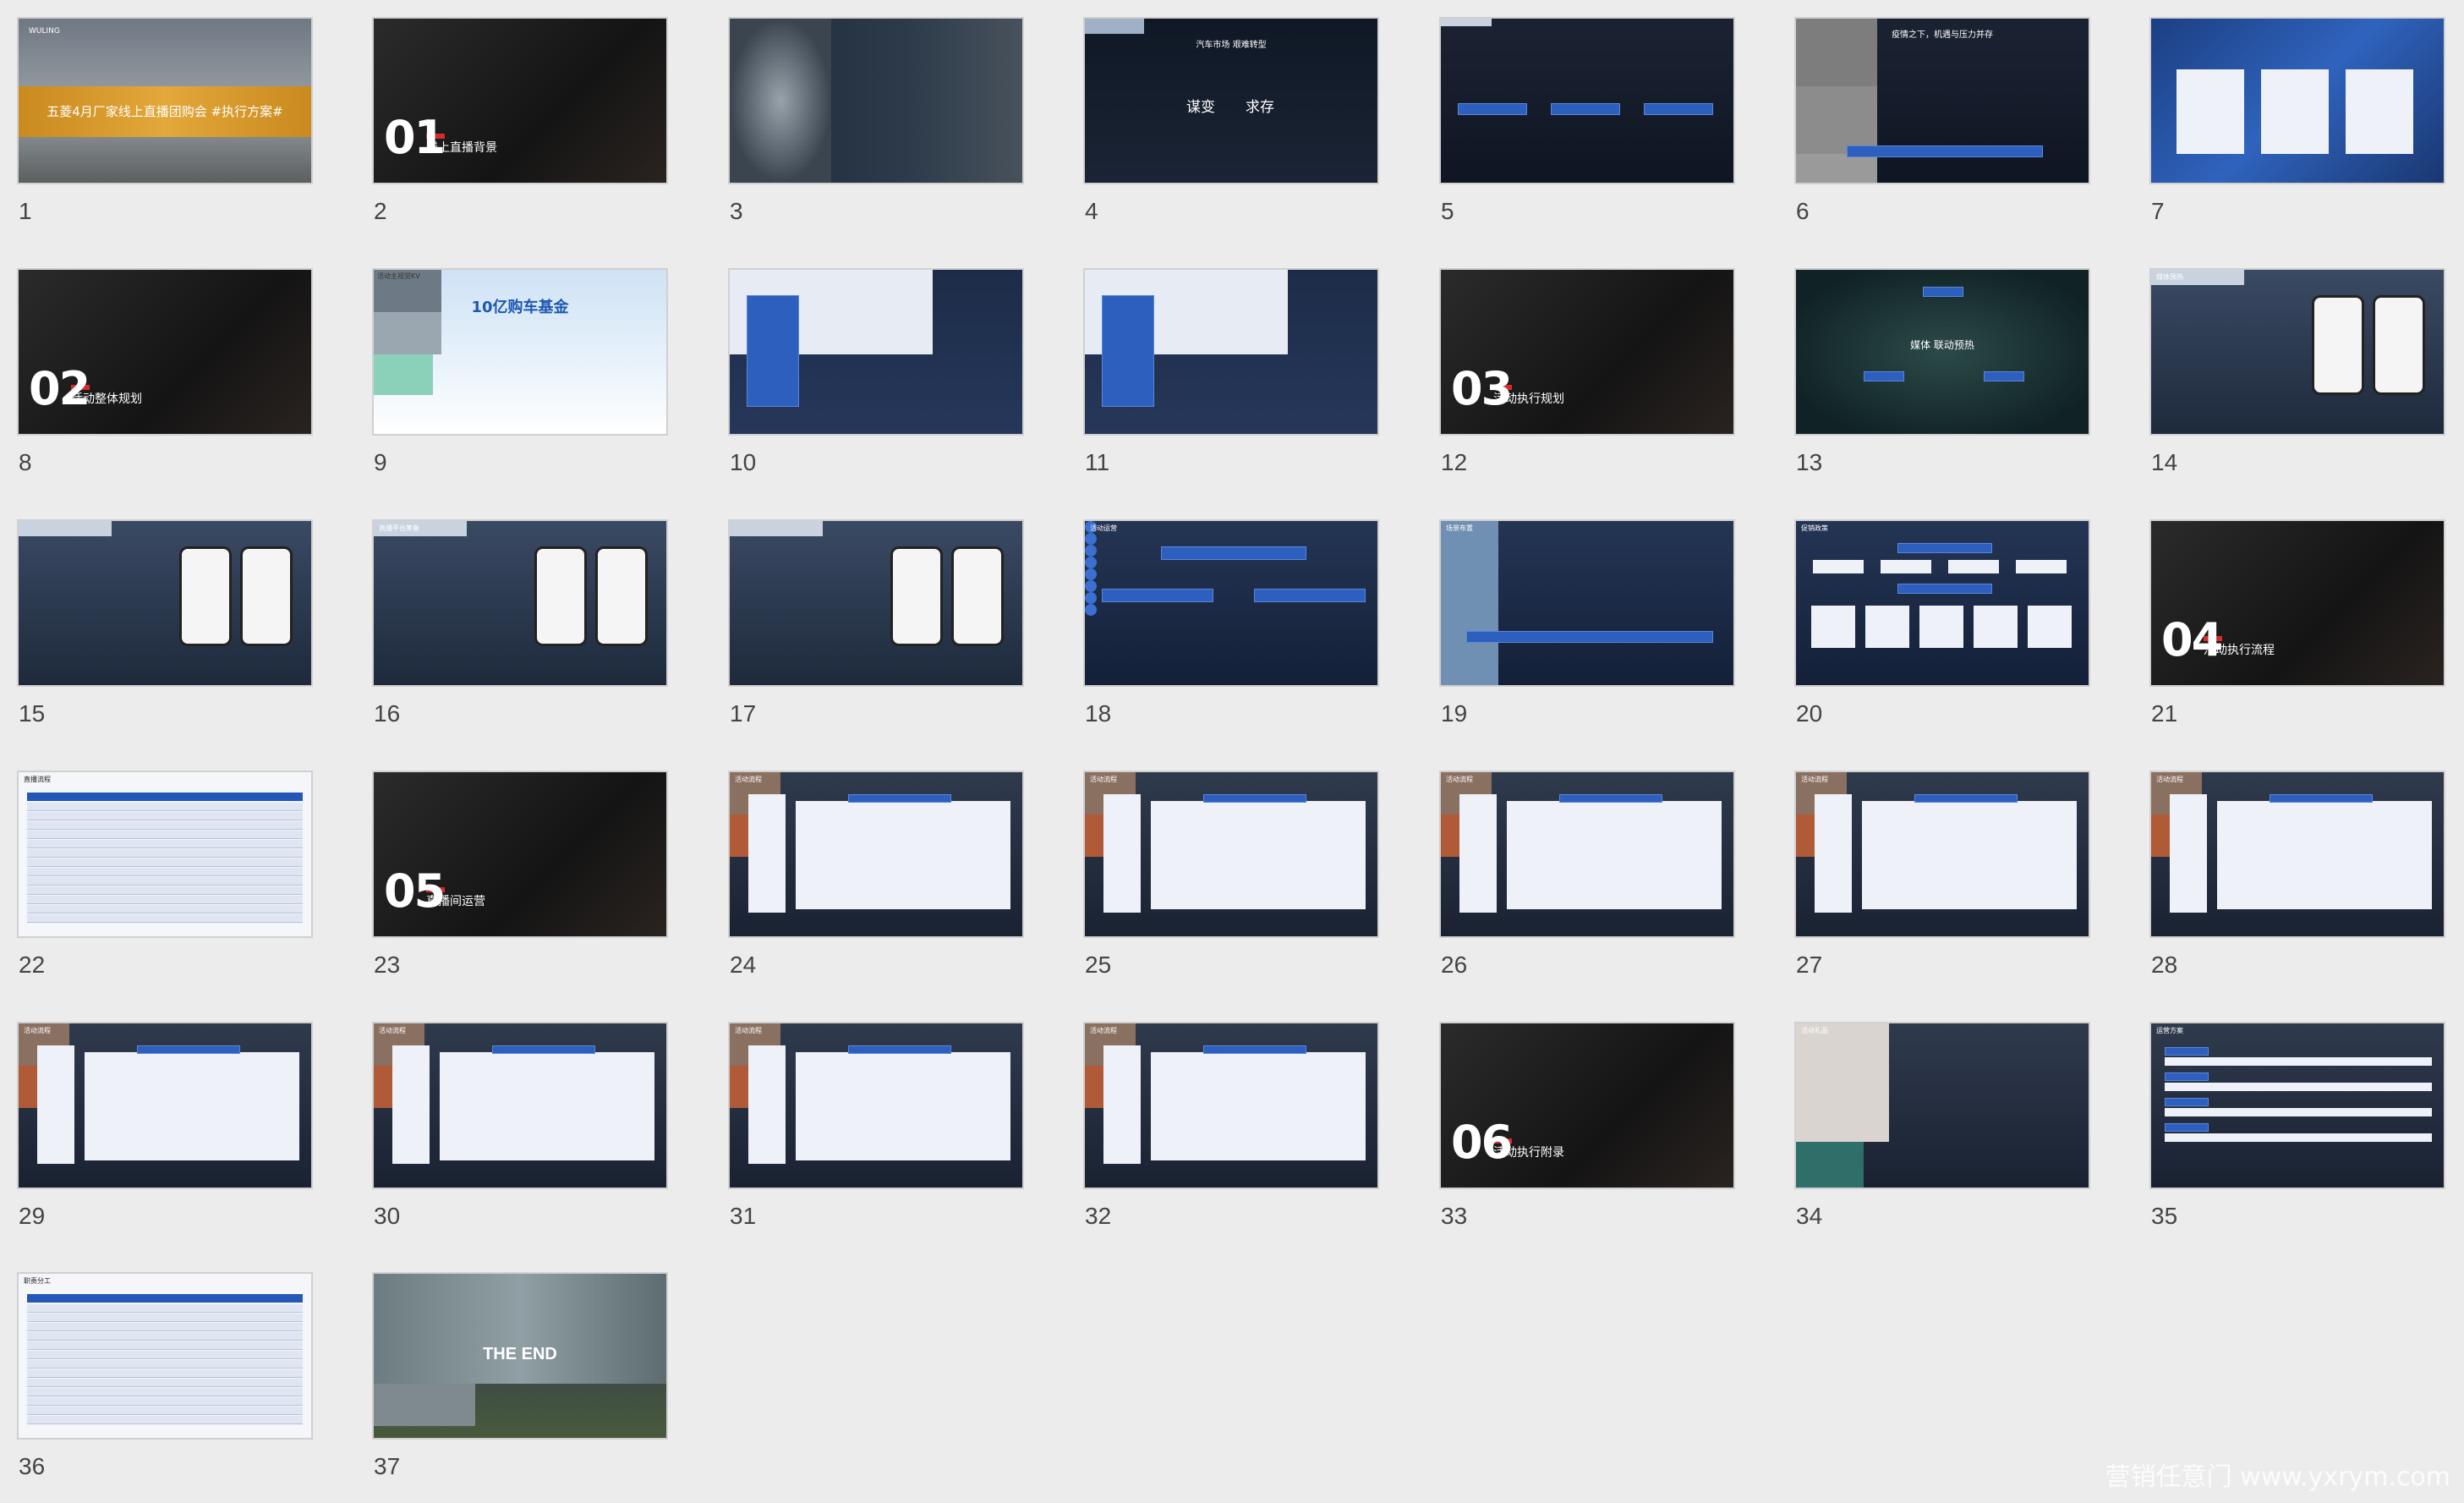 This screenshot has height=1503, width=2464. What do you see at coordinates (520, 307) in the screenshot?
I see `kv-headline: 10亿购车基金` at bounding box center [520, 307].